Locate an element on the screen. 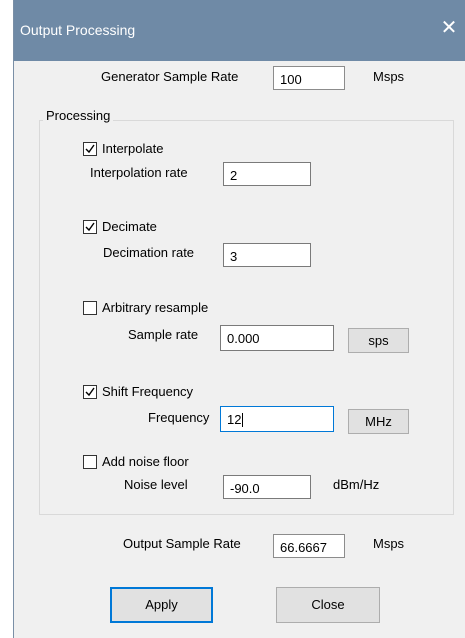 Image resolution: width=465 pixels, height=638 pixels. add-noise-floor-checkbox is located at coordinates (90, 462).